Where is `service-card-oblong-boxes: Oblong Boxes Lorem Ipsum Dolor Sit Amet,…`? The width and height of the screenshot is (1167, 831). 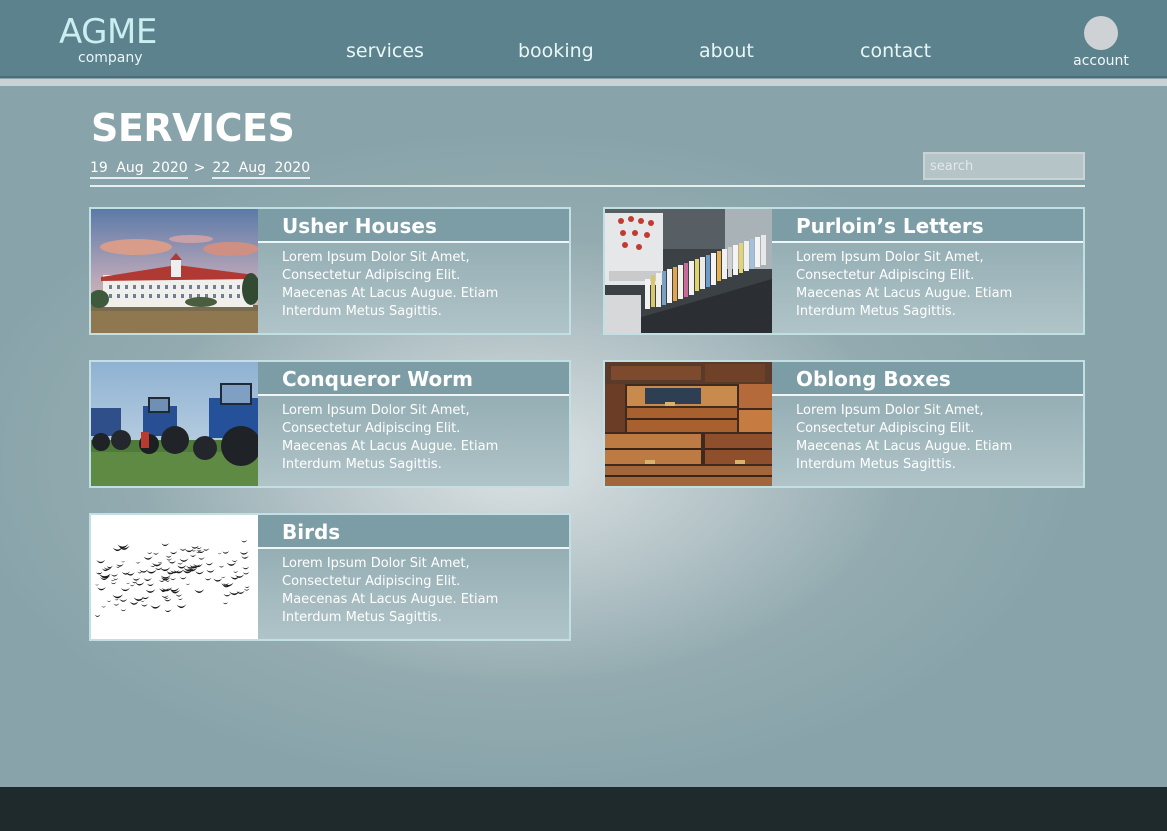
service-card-oblong-boxes: Oblong Boxes Lorem Ipsum Dolor Sit Amet,… is located at coordinates (844, 424).